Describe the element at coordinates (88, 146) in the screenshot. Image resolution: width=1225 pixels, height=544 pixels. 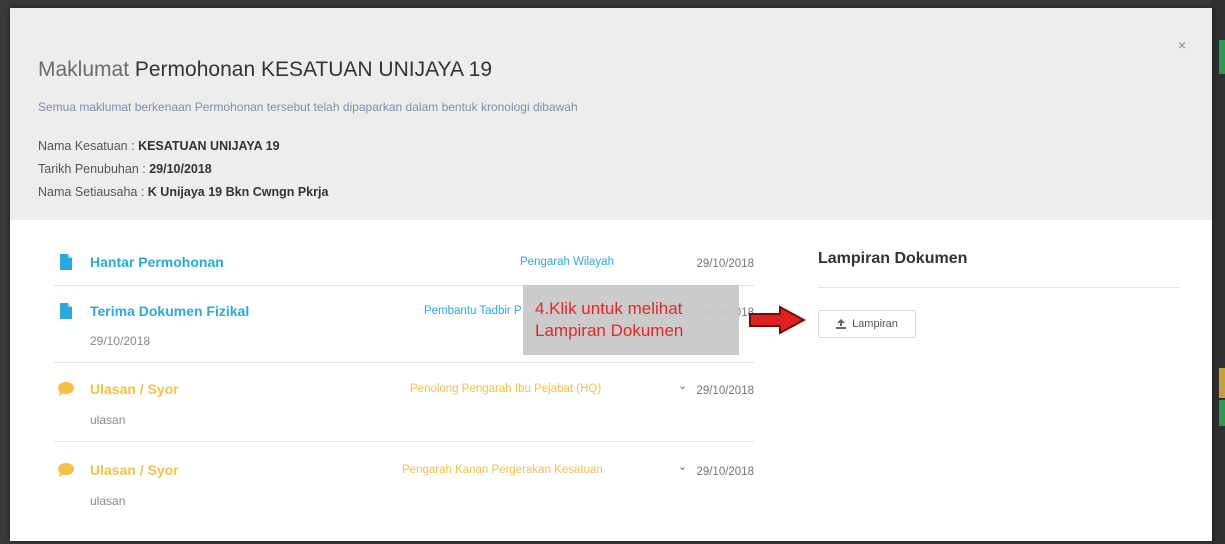
I see `info-label: Nama Kesatuan :` at that location.